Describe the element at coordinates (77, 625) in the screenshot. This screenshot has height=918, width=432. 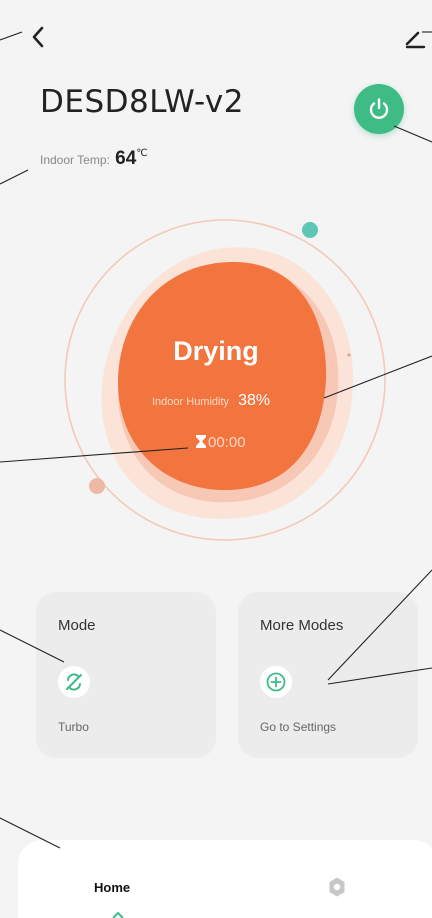
I see `mode-card-title: Mode` at that location.